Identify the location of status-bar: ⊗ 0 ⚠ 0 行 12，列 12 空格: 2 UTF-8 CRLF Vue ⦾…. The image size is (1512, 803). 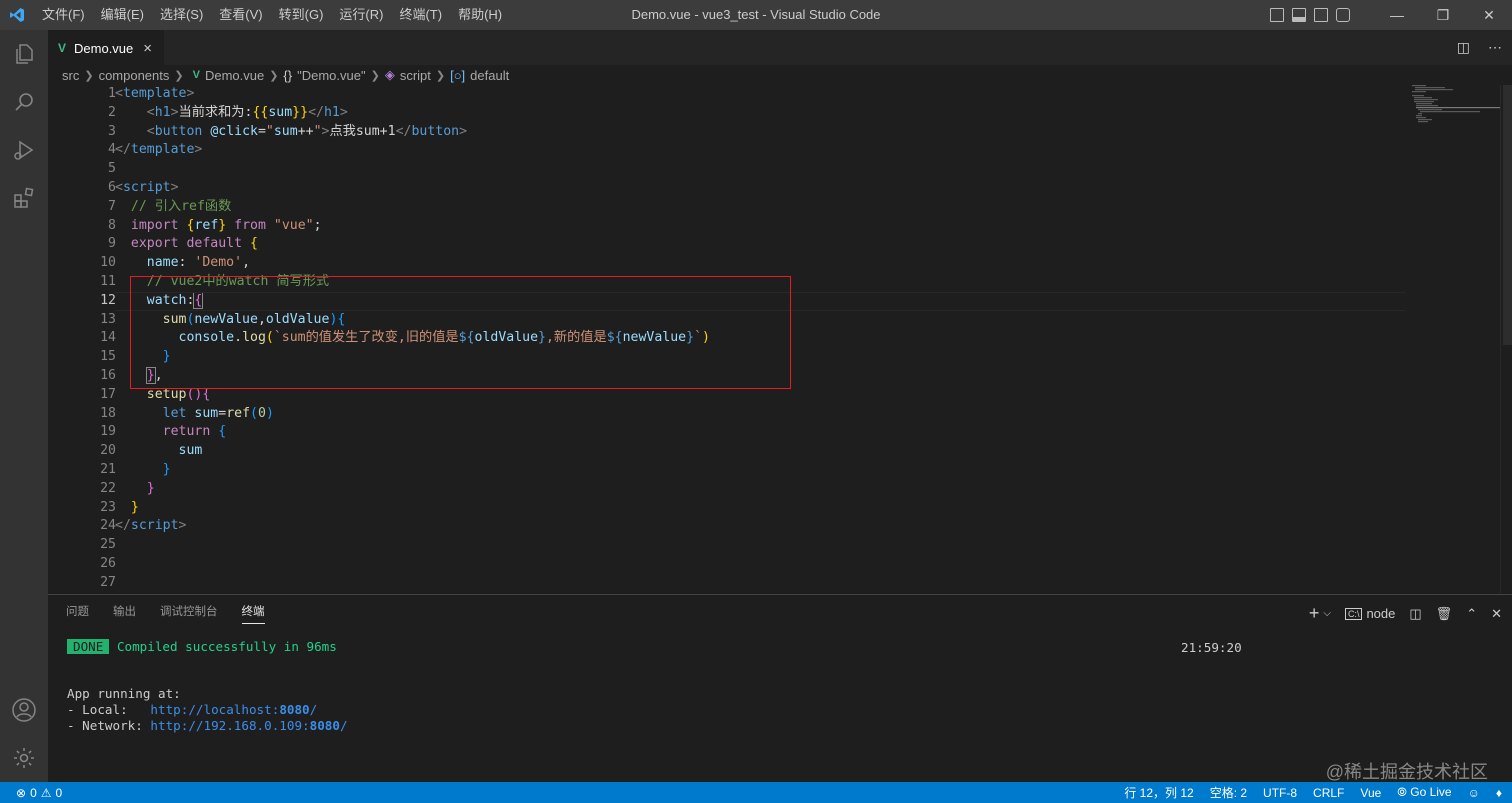
(756, 792).